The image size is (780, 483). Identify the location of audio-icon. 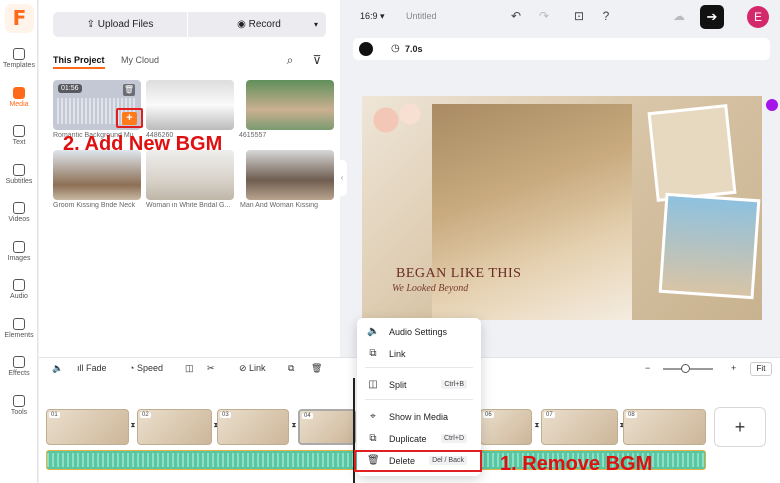
(19, 285).